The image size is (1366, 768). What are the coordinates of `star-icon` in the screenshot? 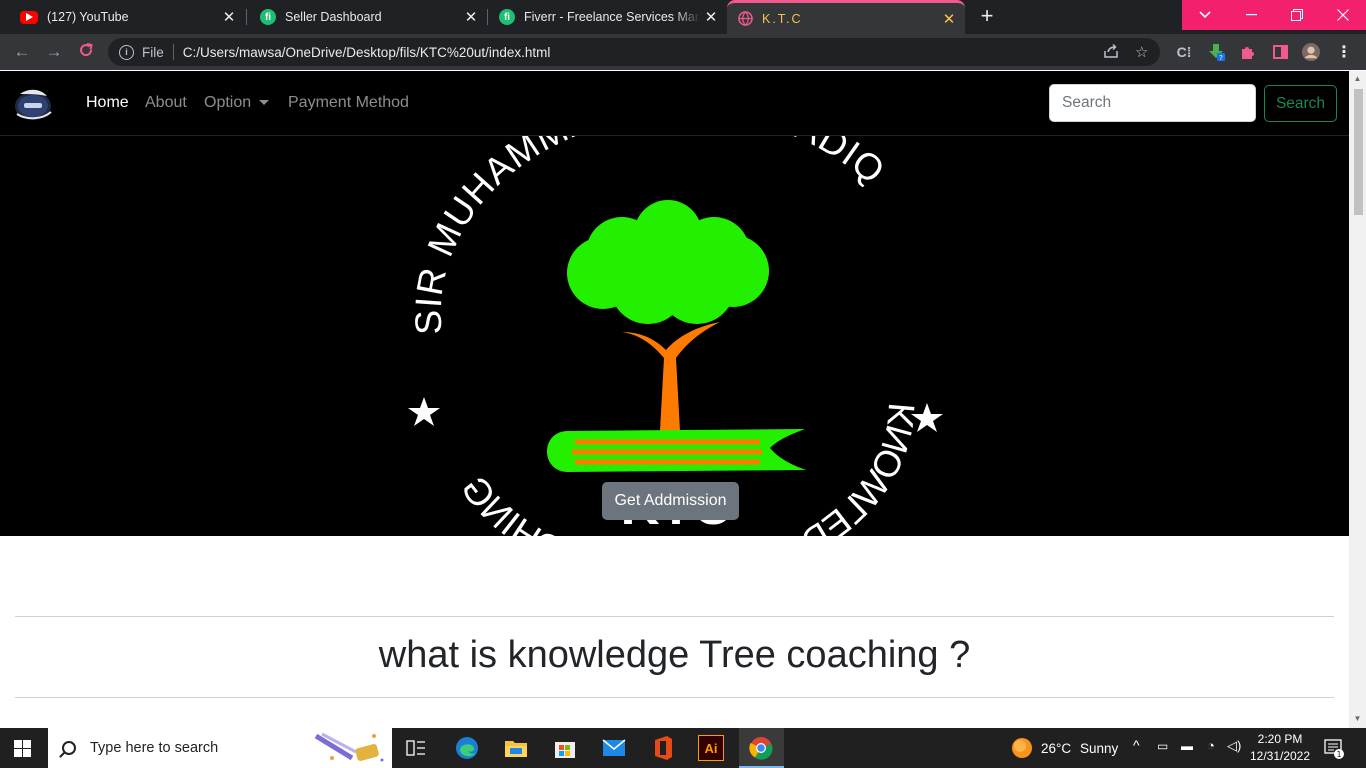 It's located at (424, 411).